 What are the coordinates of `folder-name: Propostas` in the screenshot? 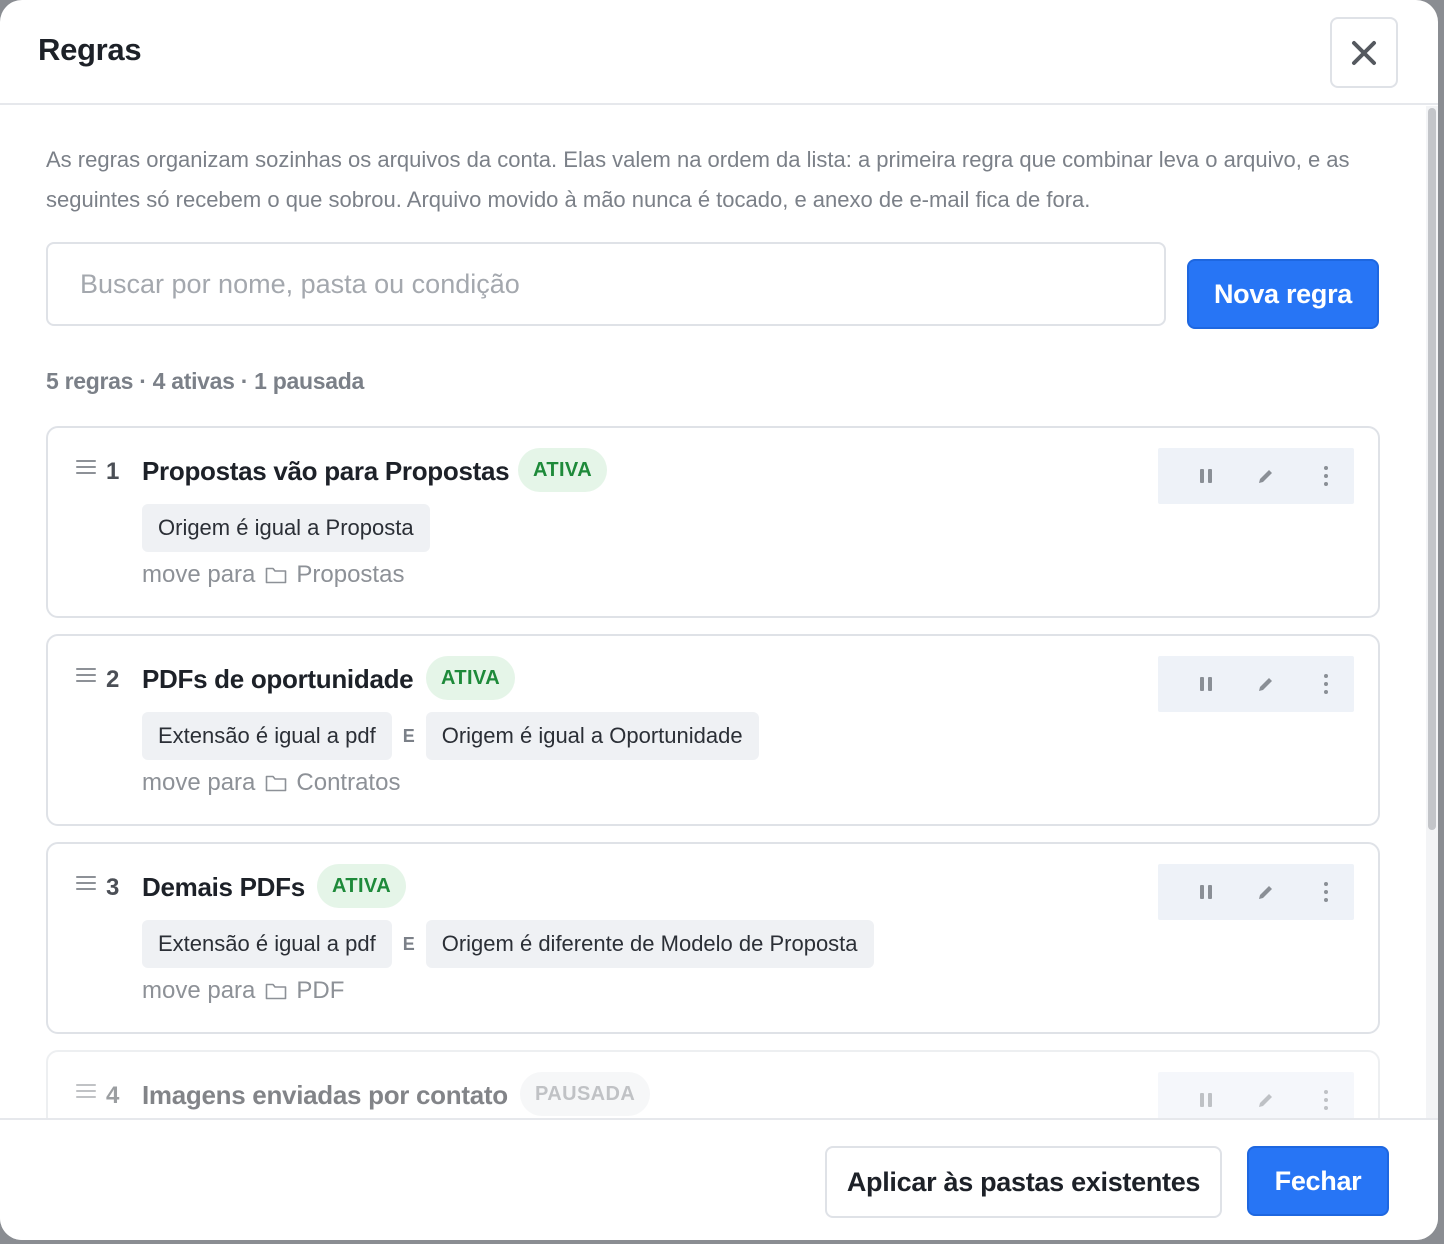 It's located at (350, 575).